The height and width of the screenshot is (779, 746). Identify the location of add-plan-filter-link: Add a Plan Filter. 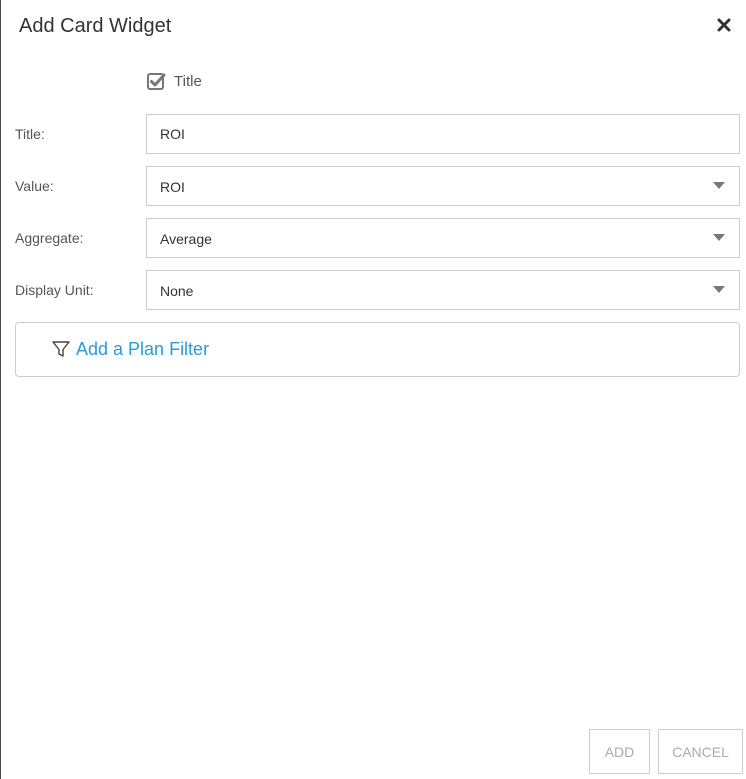
(130, 349).